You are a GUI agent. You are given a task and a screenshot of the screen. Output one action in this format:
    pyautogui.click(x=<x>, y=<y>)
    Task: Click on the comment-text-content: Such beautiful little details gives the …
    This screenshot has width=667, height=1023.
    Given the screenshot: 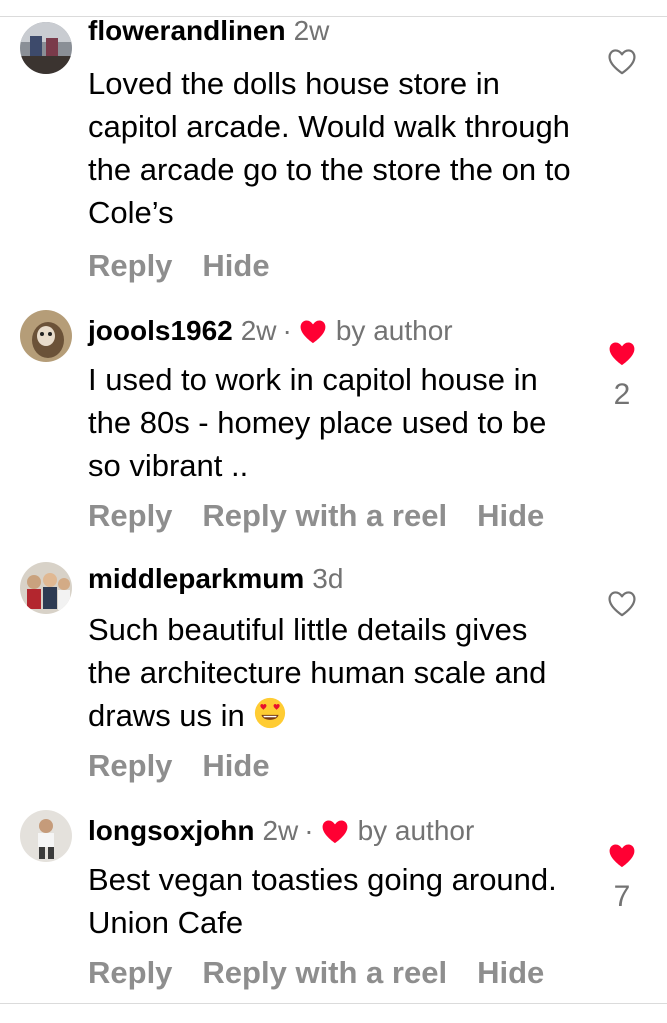 What is the action you would take?
    pyautogui.click(x=317, y=672)
    